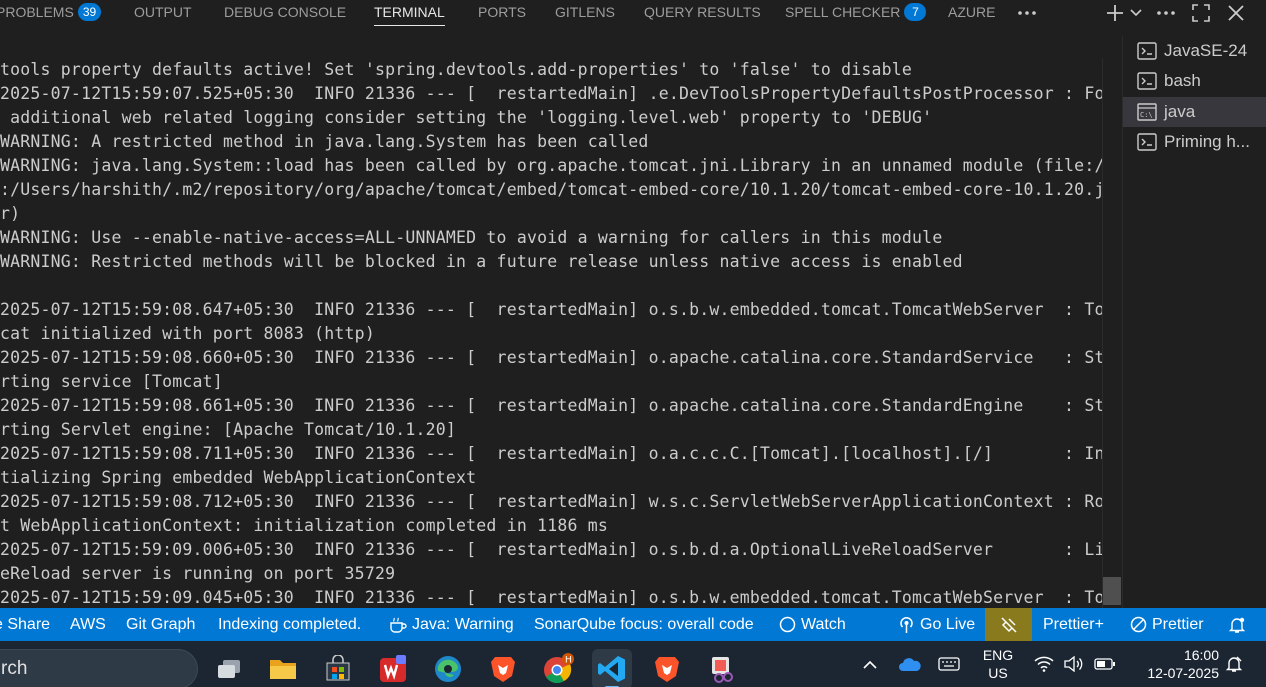 Image resolution: width=1266 pixels, height=687 pixels. I want to click on go-live-status: Go Live, so click(936, 624).